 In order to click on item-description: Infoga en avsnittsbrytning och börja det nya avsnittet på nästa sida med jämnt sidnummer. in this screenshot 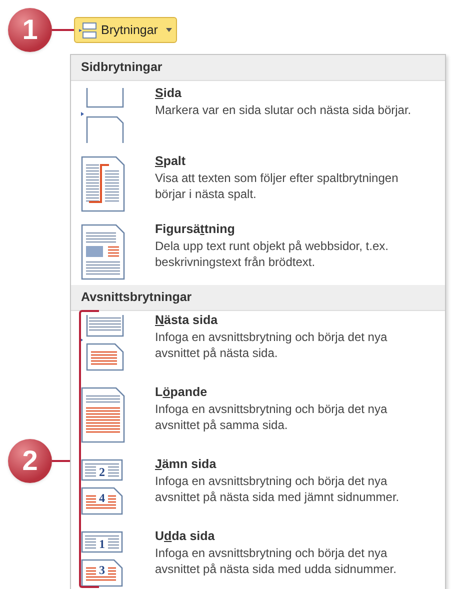, I will do `click(277, 488)`.